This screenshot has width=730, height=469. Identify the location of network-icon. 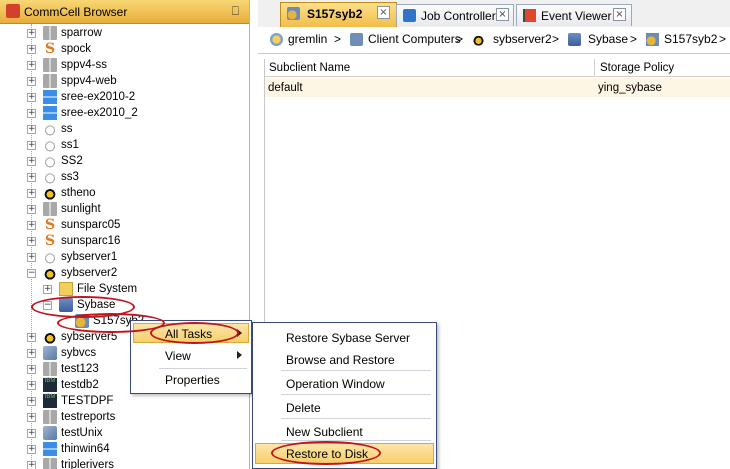
(50, 433).